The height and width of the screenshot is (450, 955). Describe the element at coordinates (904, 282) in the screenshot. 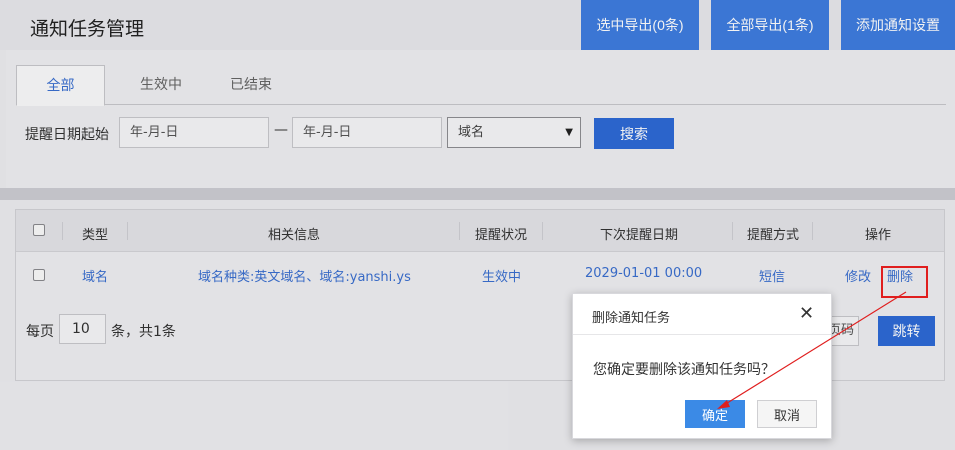

I see `annotation-highlight-box` at that location.